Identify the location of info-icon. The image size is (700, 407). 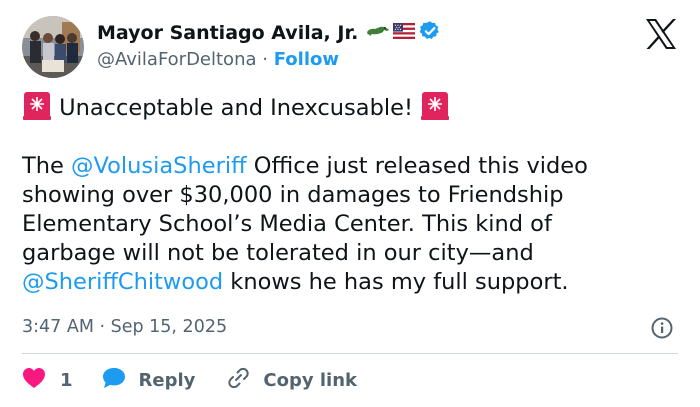
(662, 328).